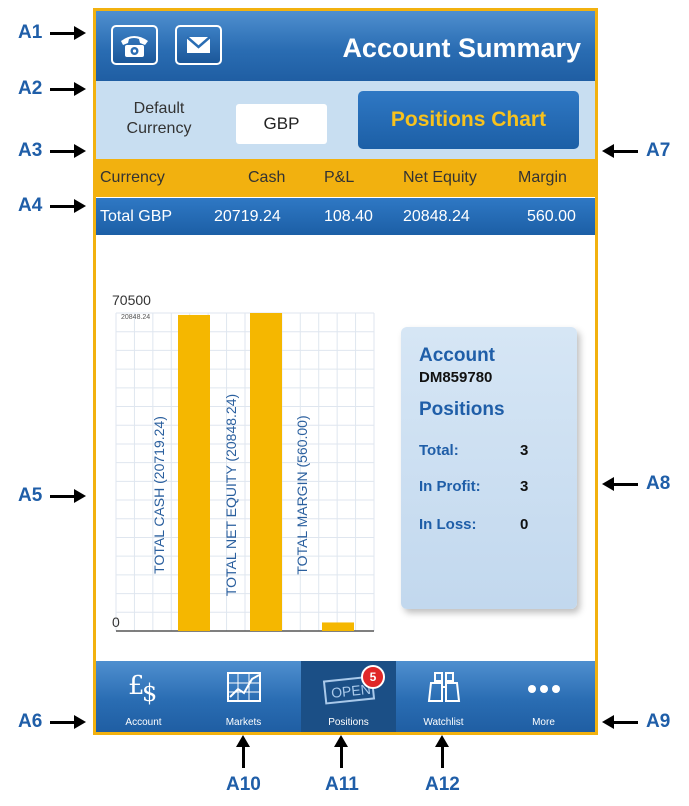 The image size is (689, 806). What do you see at coordinates (132, 177) in the screenshot?
I see `column-header-currency: Currency` at bounding box center [132, 177].